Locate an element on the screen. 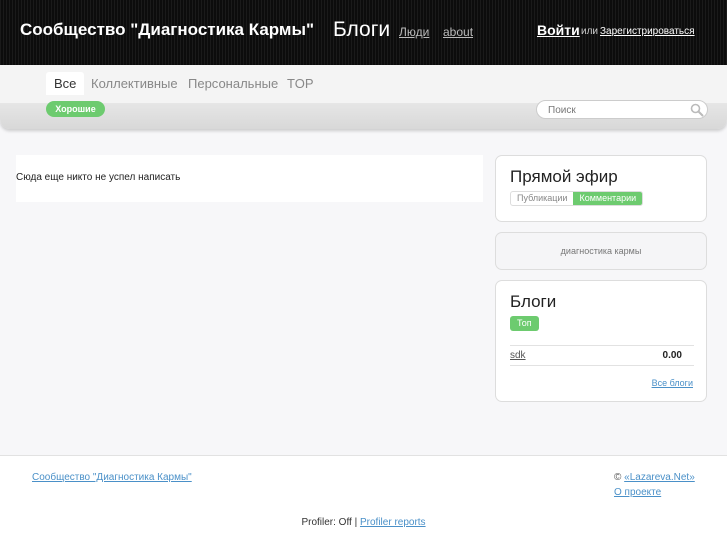 The image size is (727, 545). footer-copyright: © «Lazareva.Net» is located at coordinates (654, 477).